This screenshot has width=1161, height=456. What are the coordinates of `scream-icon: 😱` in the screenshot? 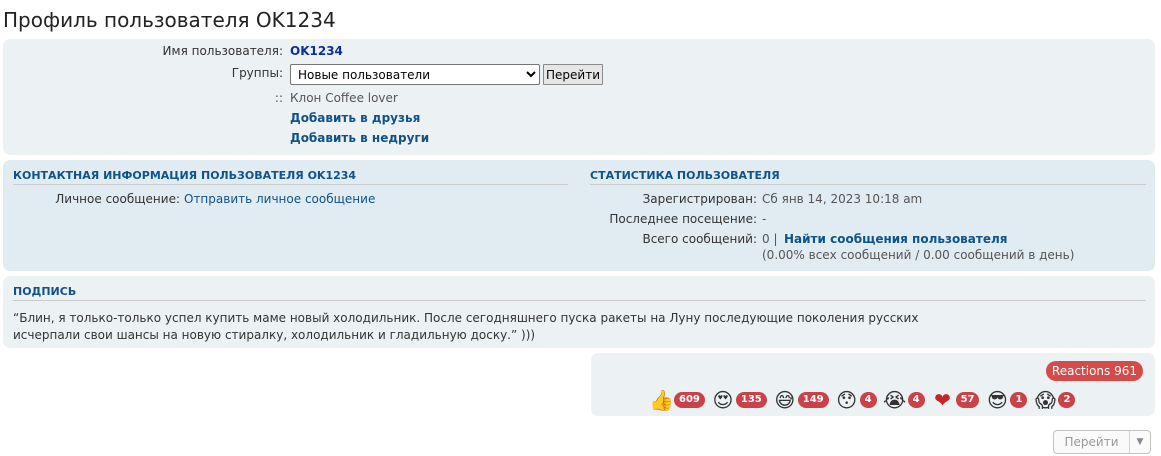 It's located at (1045, 400).